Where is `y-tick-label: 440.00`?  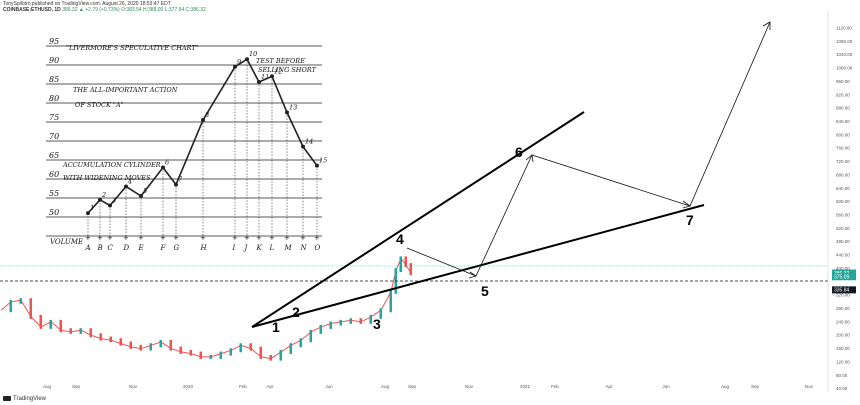
y-tick-label: 440.00 is located at coordinates (843, 255).